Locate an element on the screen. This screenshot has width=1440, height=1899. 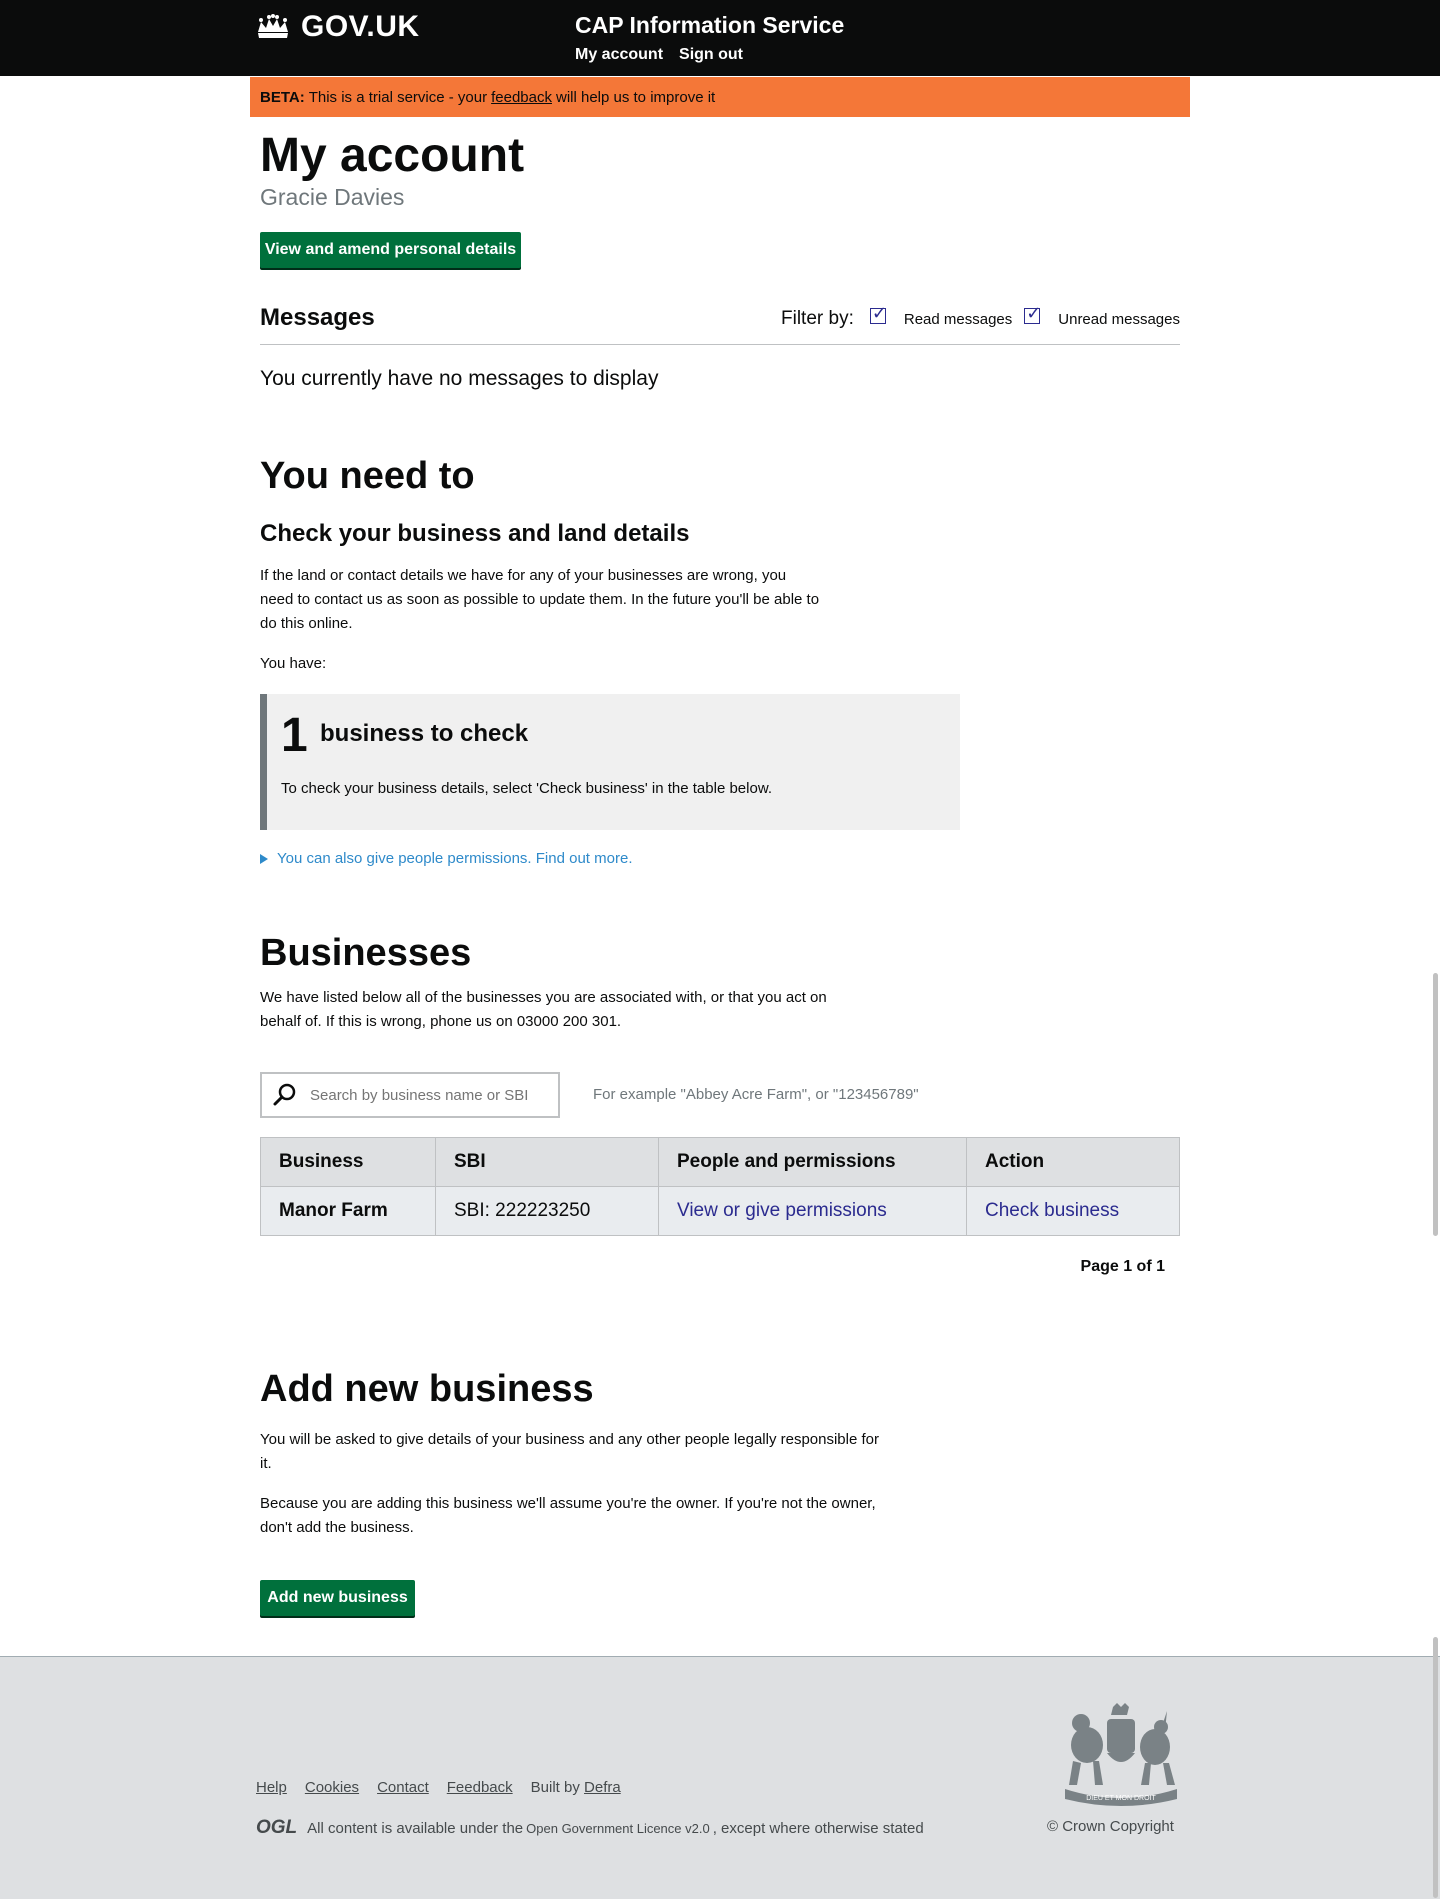
message-filter: Filter by: Read messages Unread messages is located at coordinates (980, 316).